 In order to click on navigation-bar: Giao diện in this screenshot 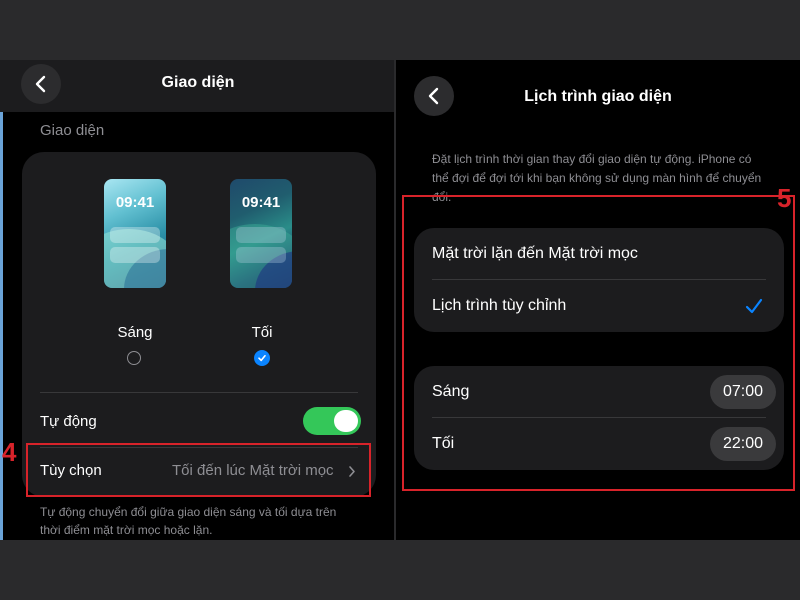, I will do `click(197, 86)`.